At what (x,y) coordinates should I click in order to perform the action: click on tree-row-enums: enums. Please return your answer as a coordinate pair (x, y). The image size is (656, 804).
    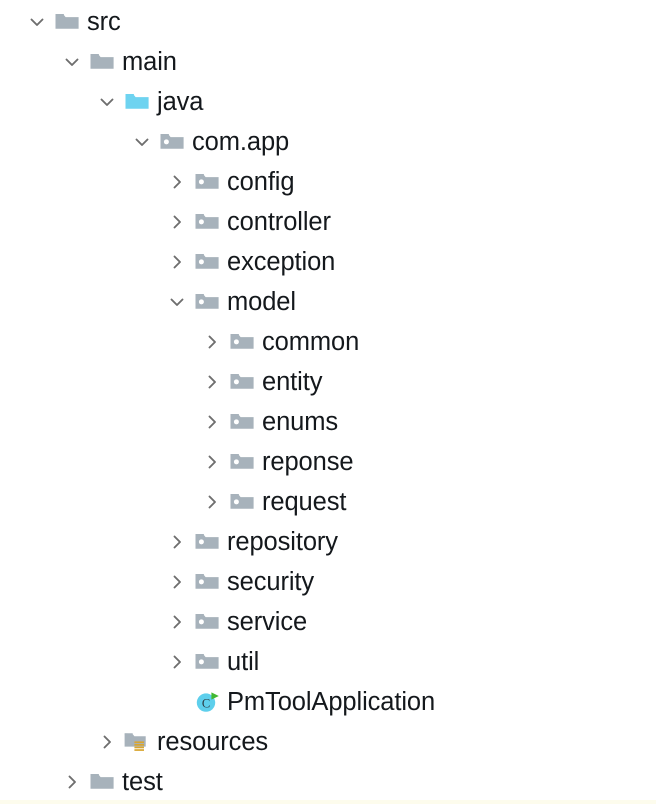
    Looking at the image, I should click on (328, 422).